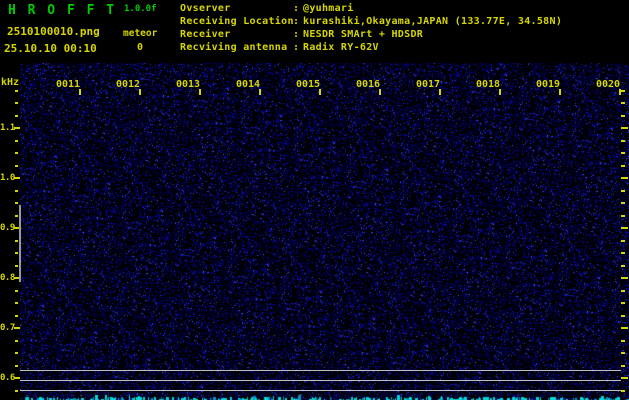  What do you see at coordinates (548, 84) in the screenshot?
I see `time-label: 0019` at bounding box center [548, 84].